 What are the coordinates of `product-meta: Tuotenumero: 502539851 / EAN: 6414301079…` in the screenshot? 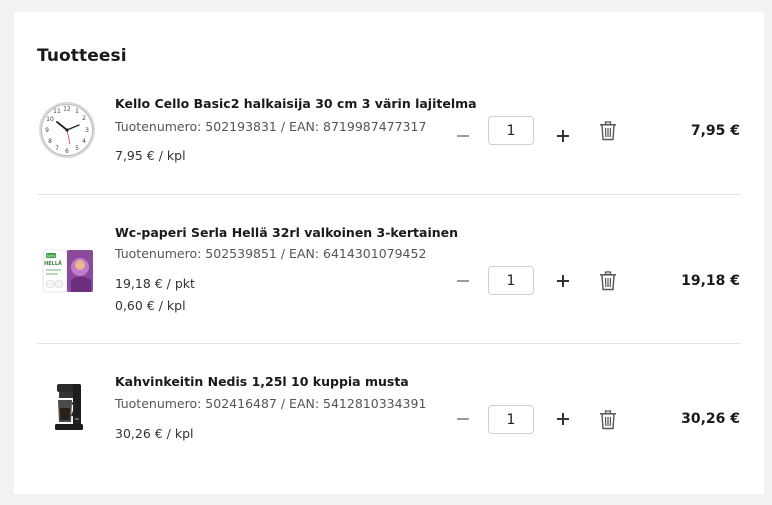 It's located at (271, 253).